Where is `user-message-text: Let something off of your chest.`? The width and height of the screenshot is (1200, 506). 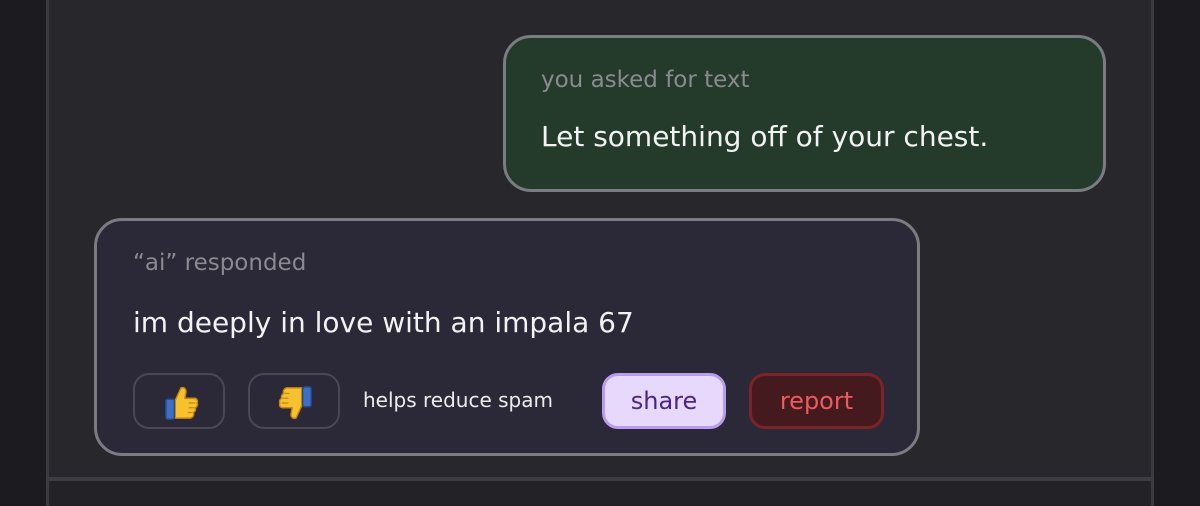 user-message-text: Let something off of your chest. is located at coordinates (765, 136).